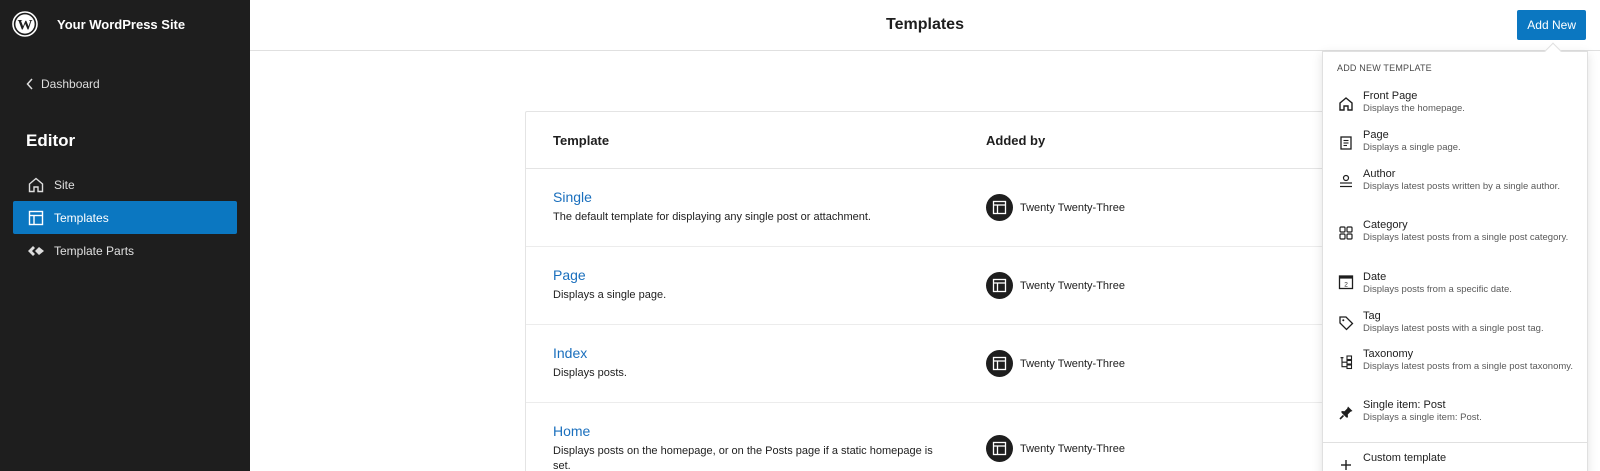 The height and width of the screenshot is (471, 1600). I want to click on menu-item-title: Taxonomy, so click(1388, 354).